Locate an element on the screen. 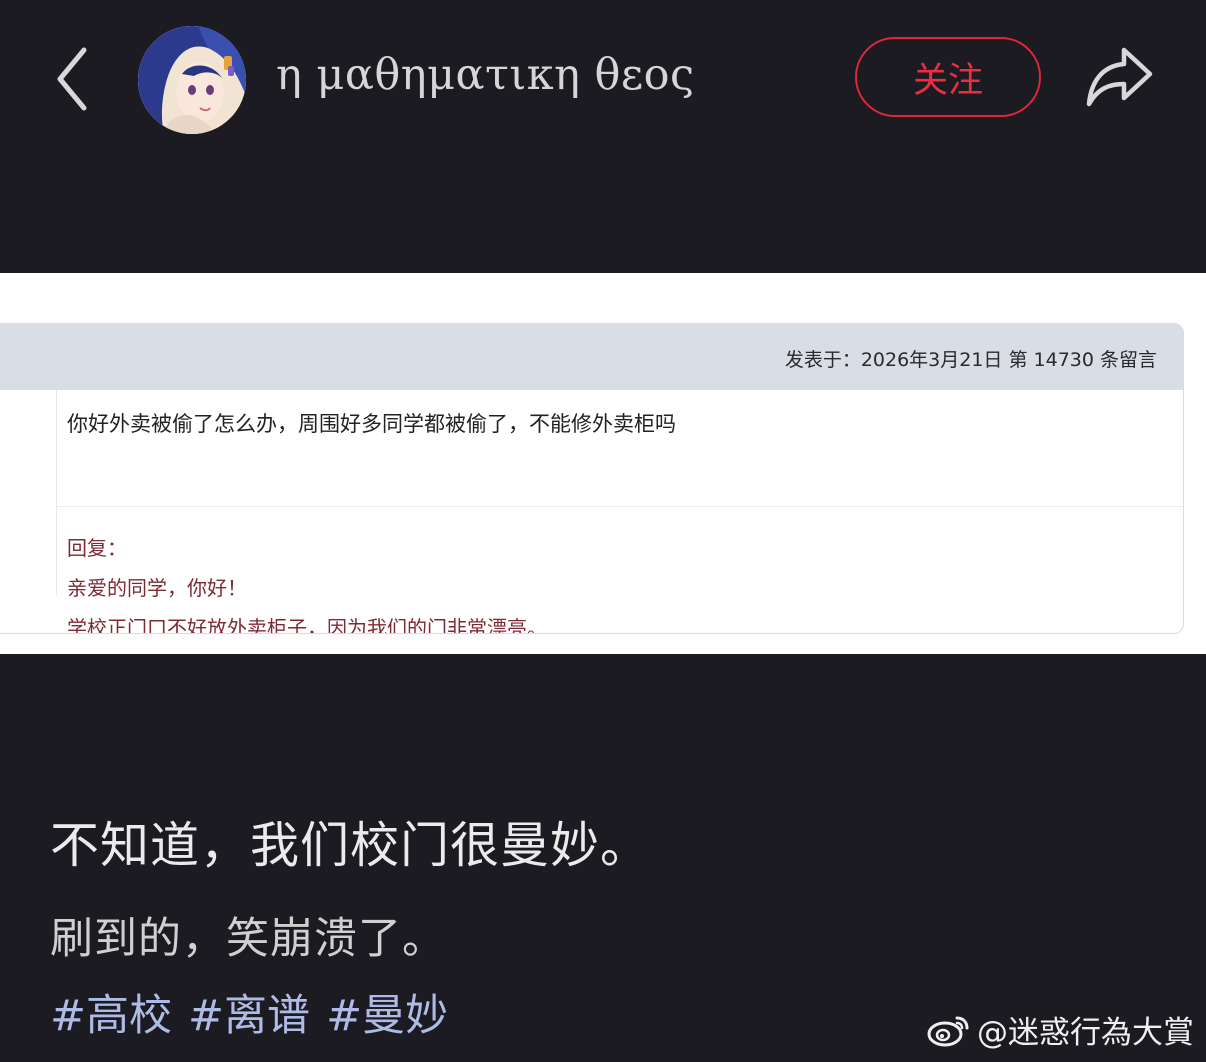 The image size is (1206, 1062). back-button is located at coordinates (73, 79).